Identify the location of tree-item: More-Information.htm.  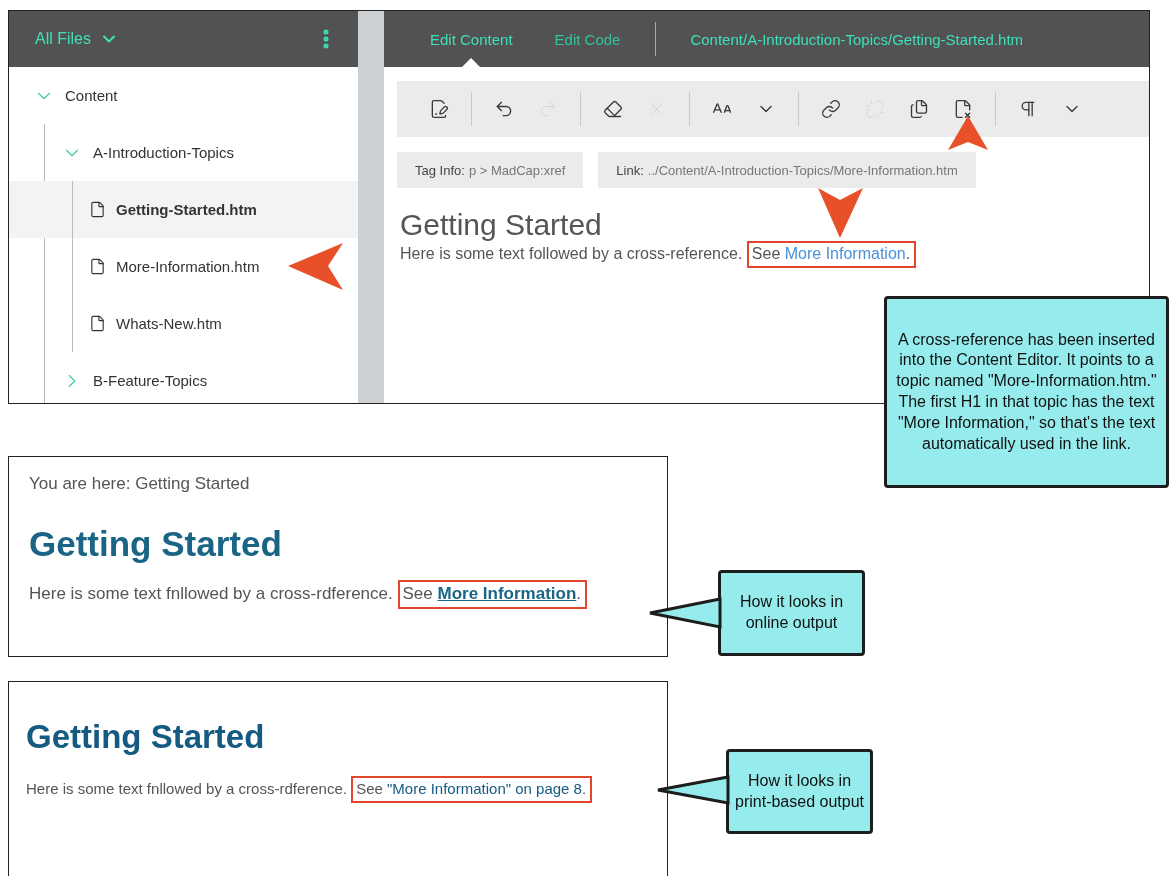
(183, 266).